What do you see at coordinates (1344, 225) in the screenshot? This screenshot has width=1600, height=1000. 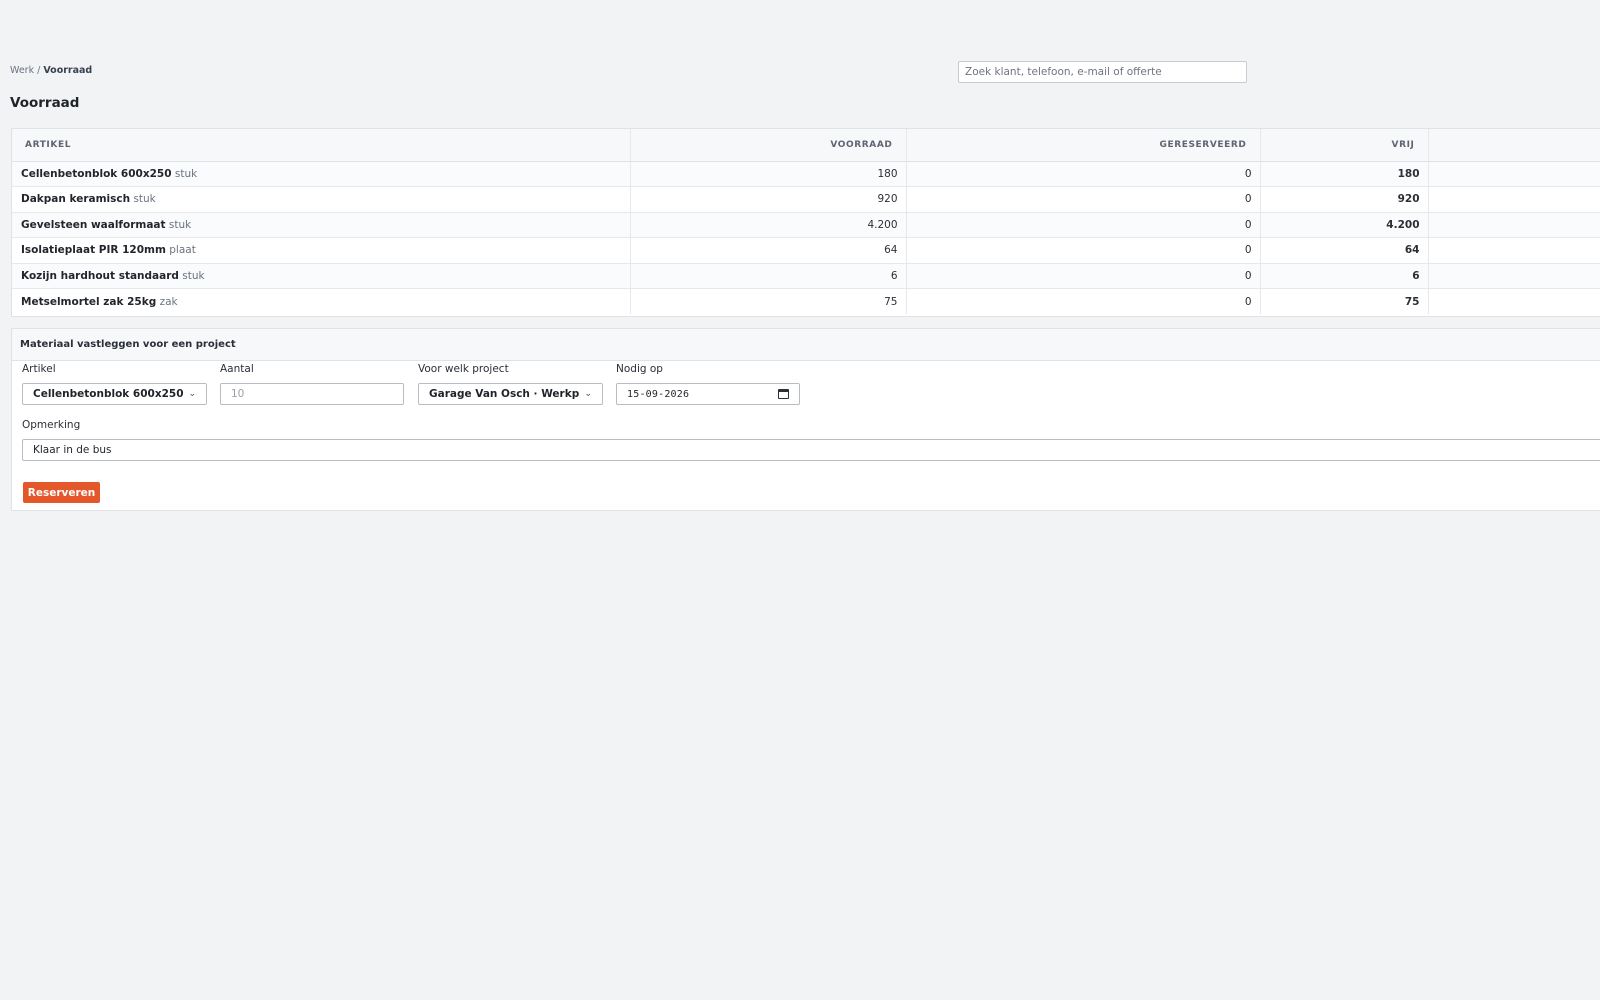 I see `free-cell: 4.200` at bounding box center [1344, 225].